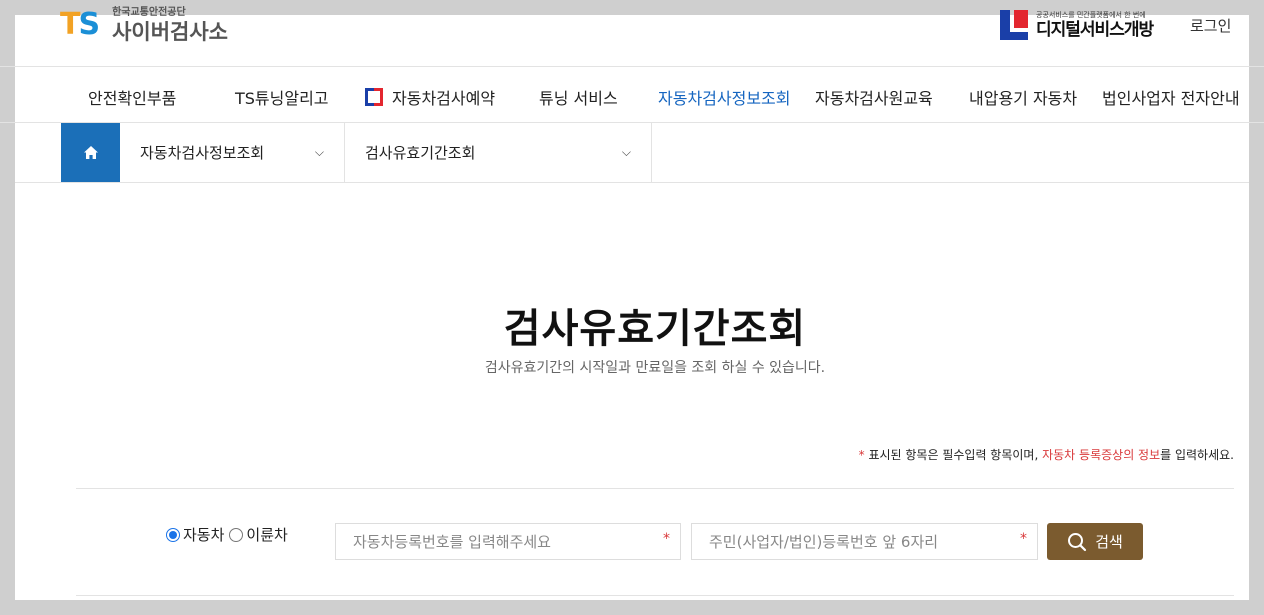  I want to click on gnb-item-label: 자동차검사예약, so click(444, 98).